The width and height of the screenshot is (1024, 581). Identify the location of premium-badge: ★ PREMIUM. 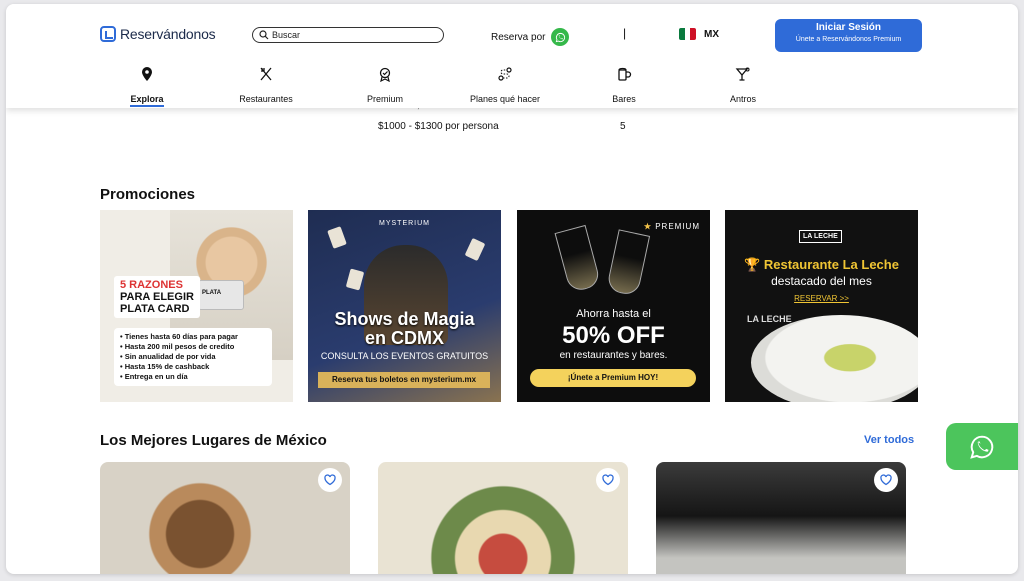
(671, 226).